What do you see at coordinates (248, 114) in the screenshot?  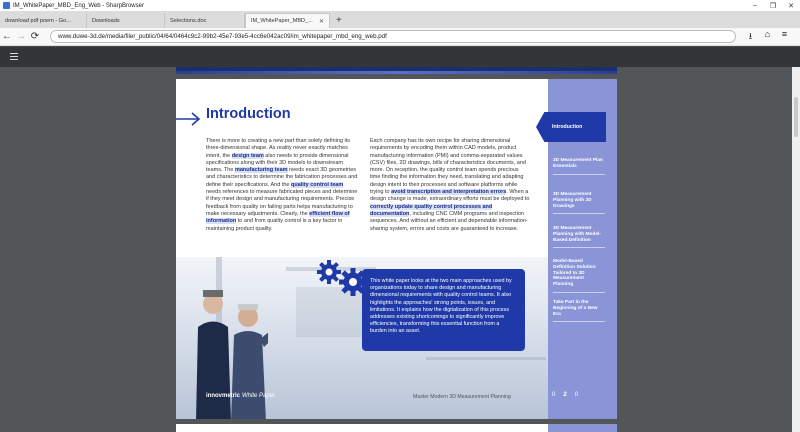 I see `page-heading: Introduction` at bounding box center [248, 114].